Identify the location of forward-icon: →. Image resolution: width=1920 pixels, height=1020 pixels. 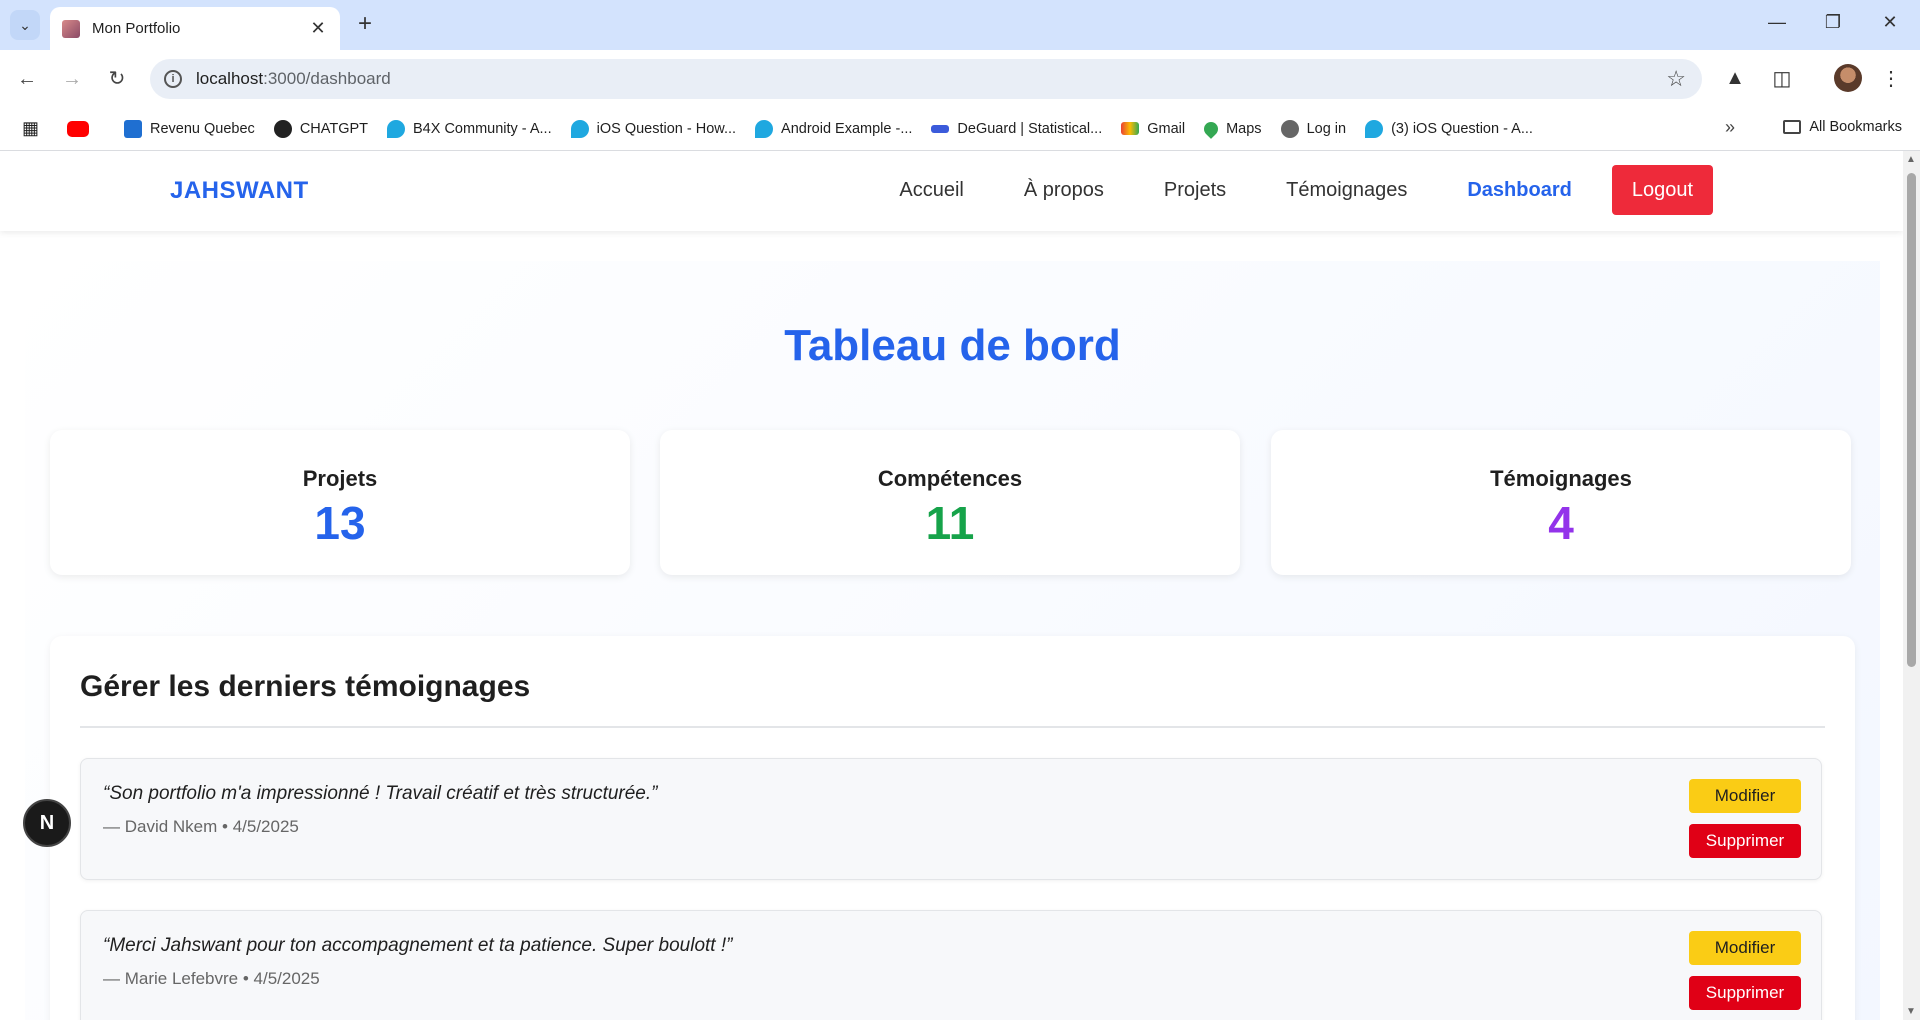
(72, 79).